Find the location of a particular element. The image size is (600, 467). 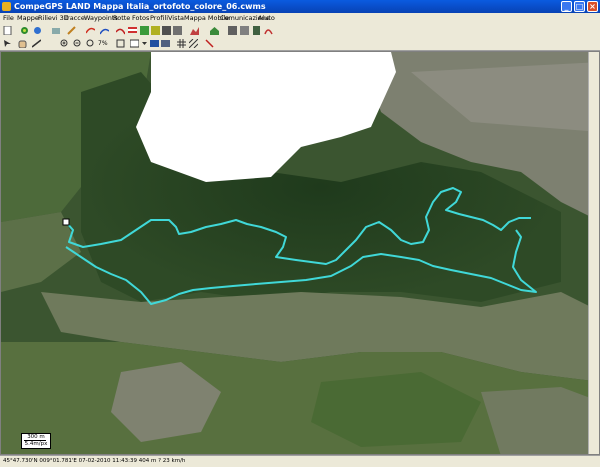

menu-profili: Profili is located at coordinates (159, 18).